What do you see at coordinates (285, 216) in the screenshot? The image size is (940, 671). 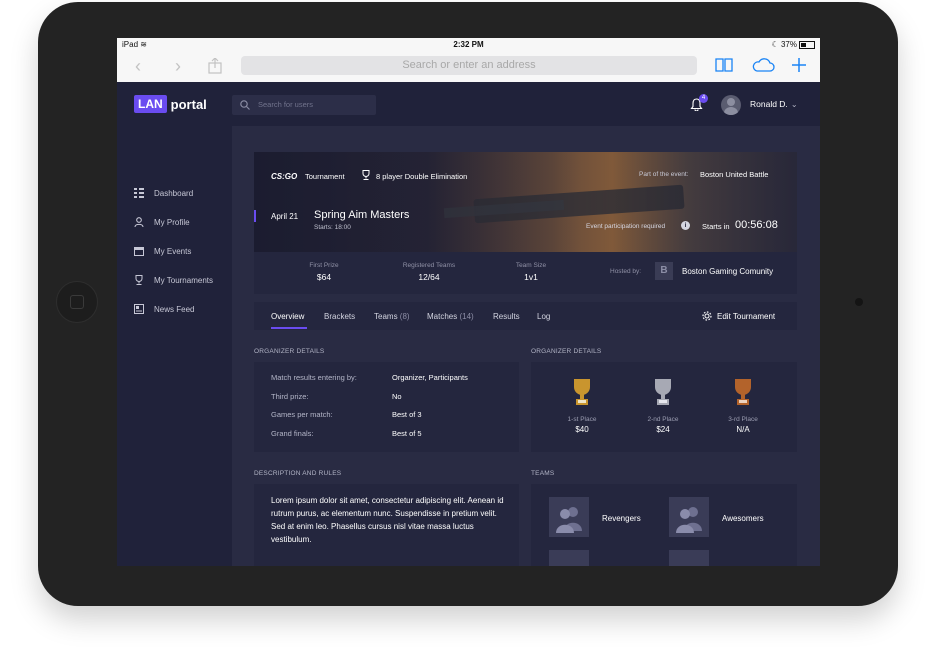 I see `tournament-date: April 21` at bounding box center [285, 216].